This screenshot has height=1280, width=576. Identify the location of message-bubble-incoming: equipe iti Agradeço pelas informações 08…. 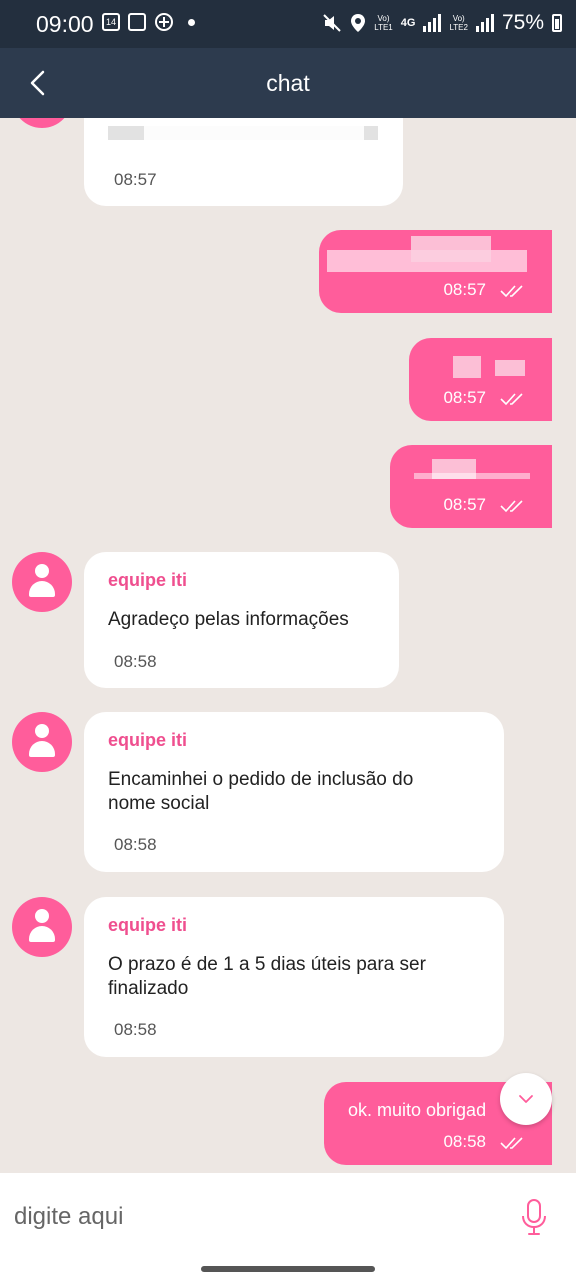
(241, 620).